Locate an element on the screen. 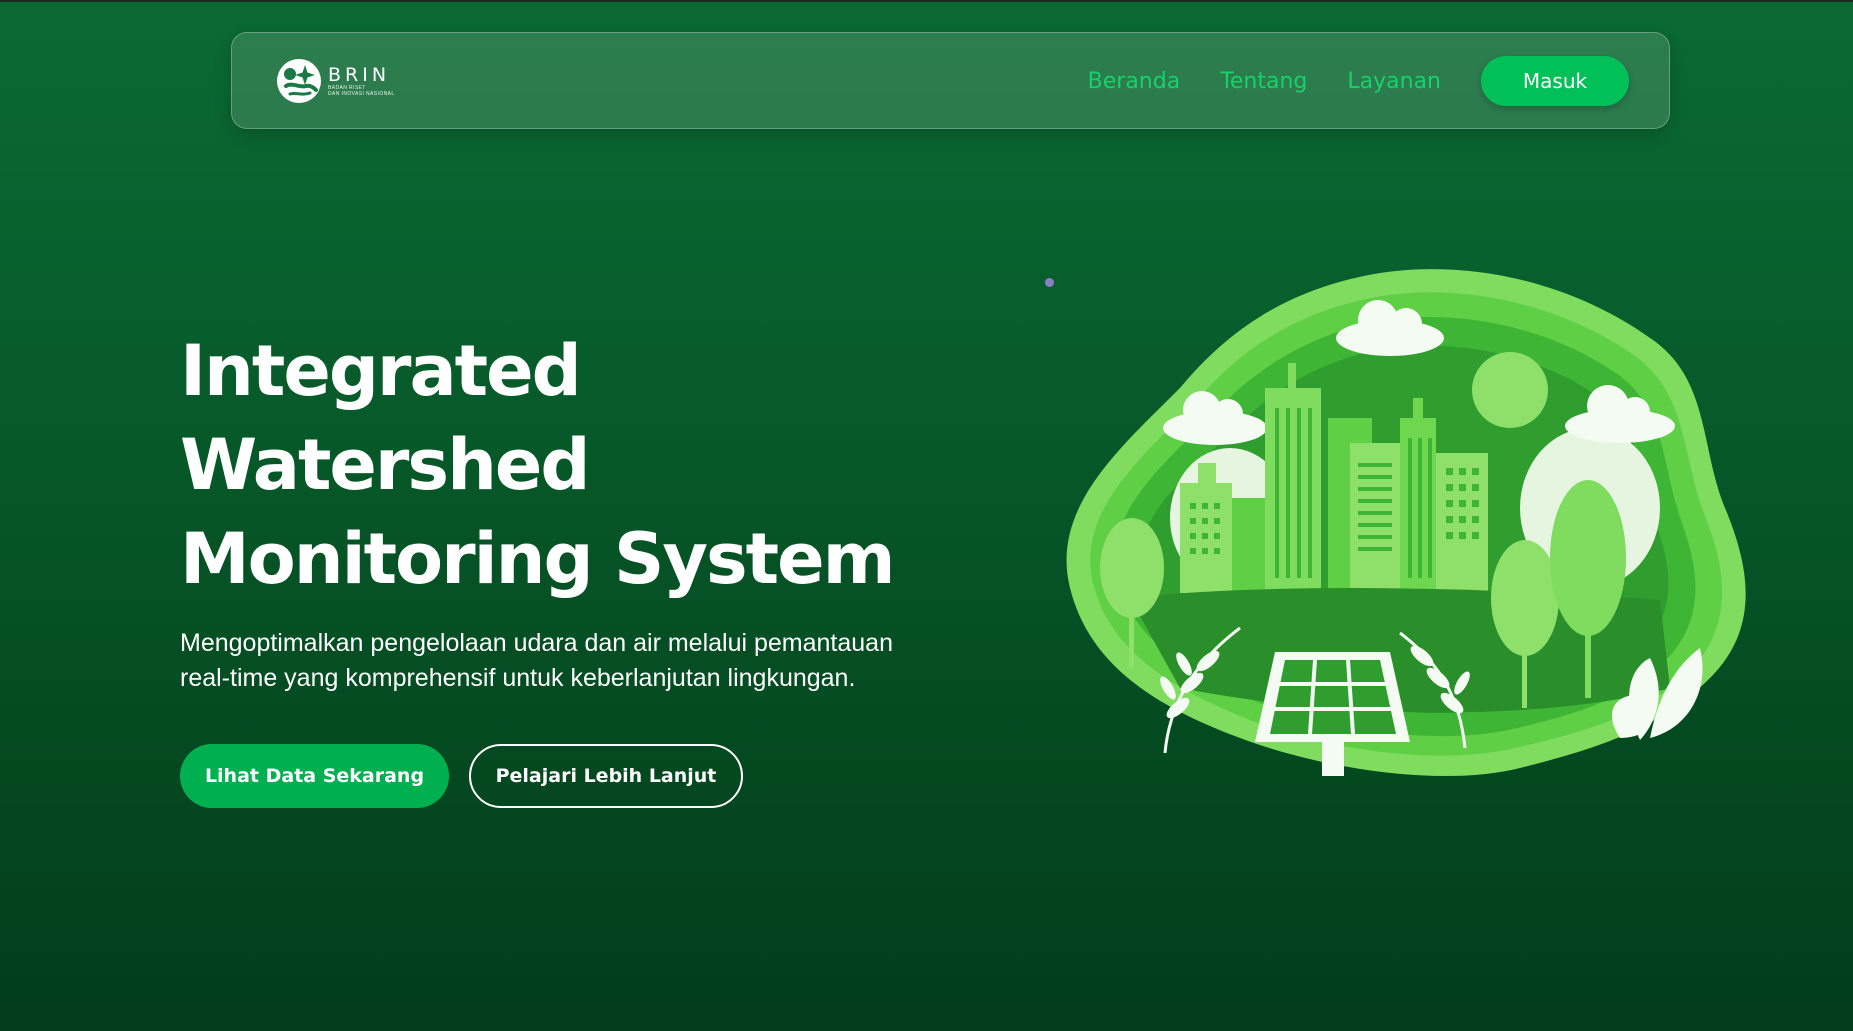  logo-text: BRIN BADAN RISET DAN INOVASI NASIONAL is located at coordinates (361, 81).